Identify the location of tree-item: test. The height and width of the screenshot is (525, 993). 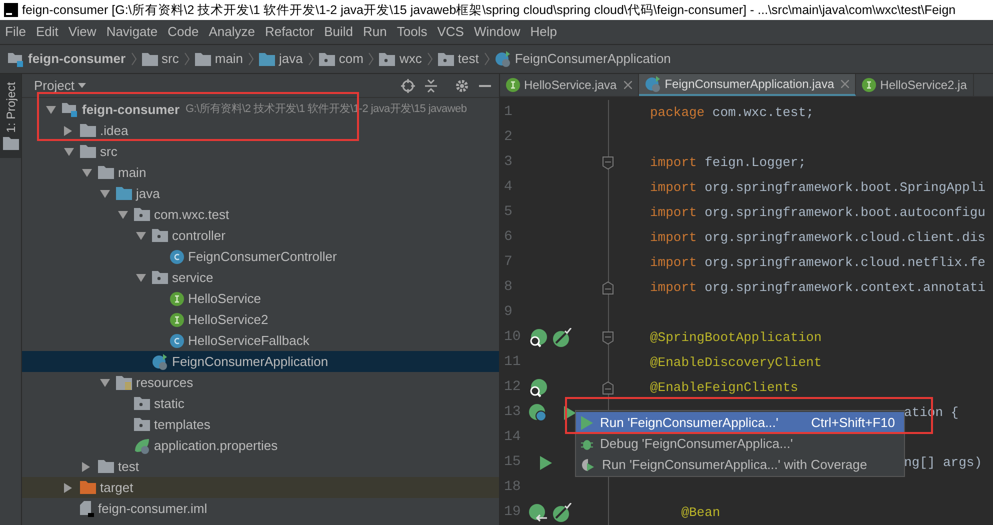
(260, 466).